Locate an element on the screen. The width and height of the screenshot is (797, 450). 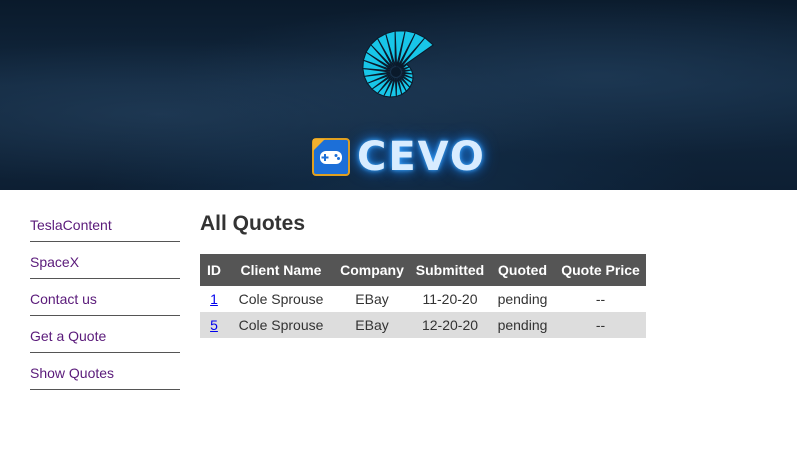
table-row: 5 Cole Sprouse EBay 12-20-20 pending -- is located at coordinates (423, 325).